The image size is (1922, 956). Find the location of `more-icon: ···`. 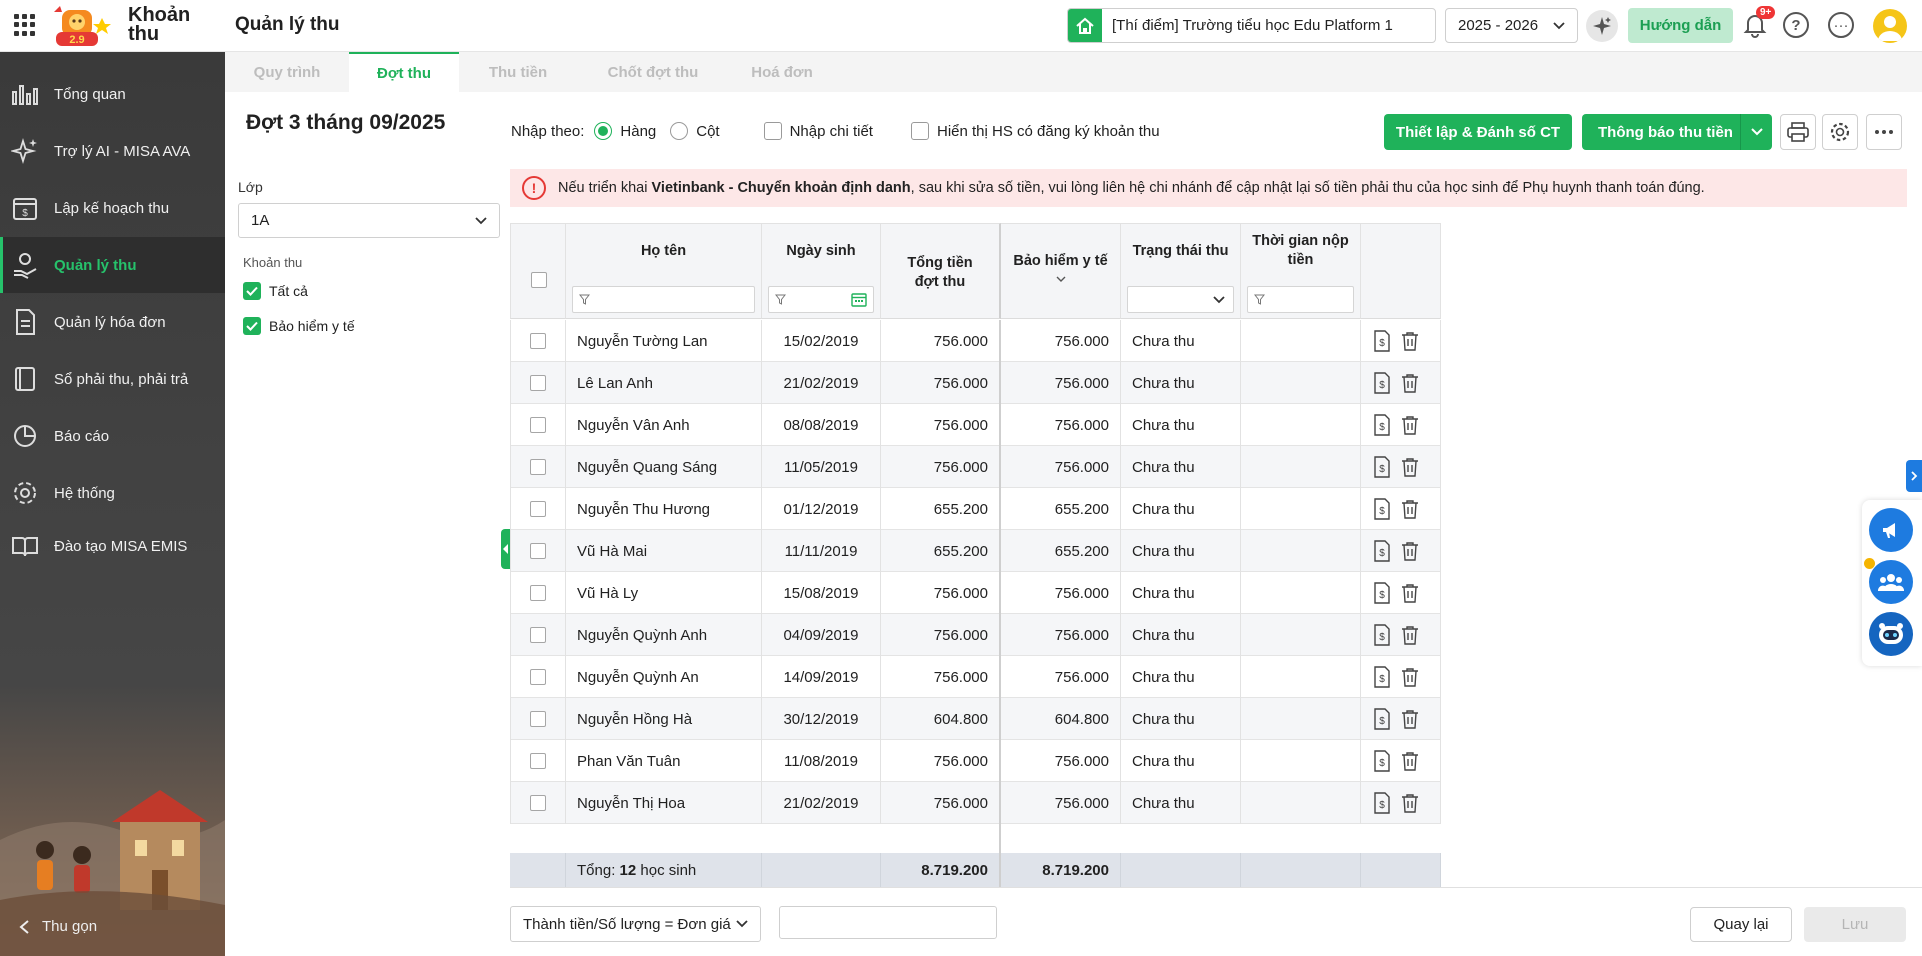

more-icon: ··· is located at coordinates (1841, 25).